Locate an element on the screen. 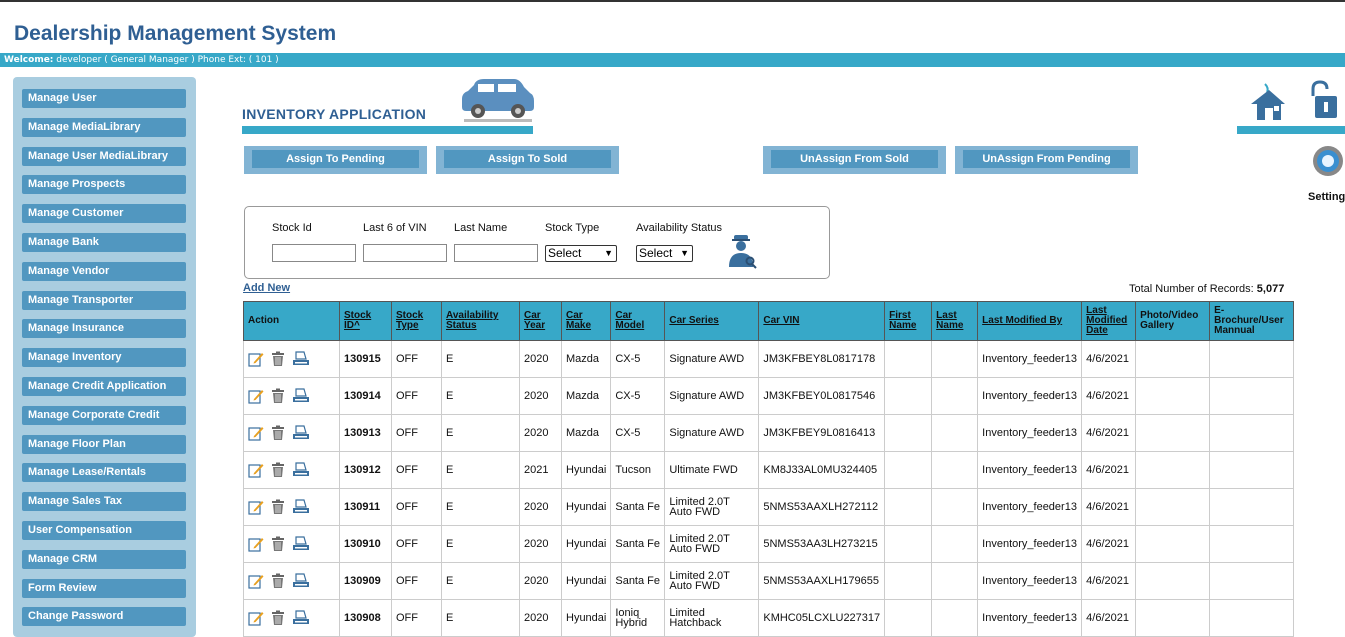 Image resolution: width=1345 pixels, height=637 pixels. unlock-icon is located at coordinates (1324, 102).